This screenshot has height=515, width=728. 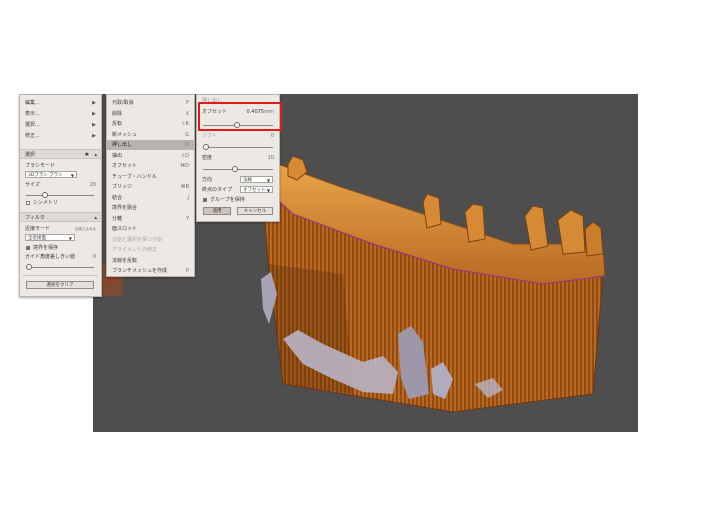 What do you see at coordinates (150, 156) in the screenshot?
I see `edit-menu-item: 抽出 ⇧D` at bounding box center [150, 156].